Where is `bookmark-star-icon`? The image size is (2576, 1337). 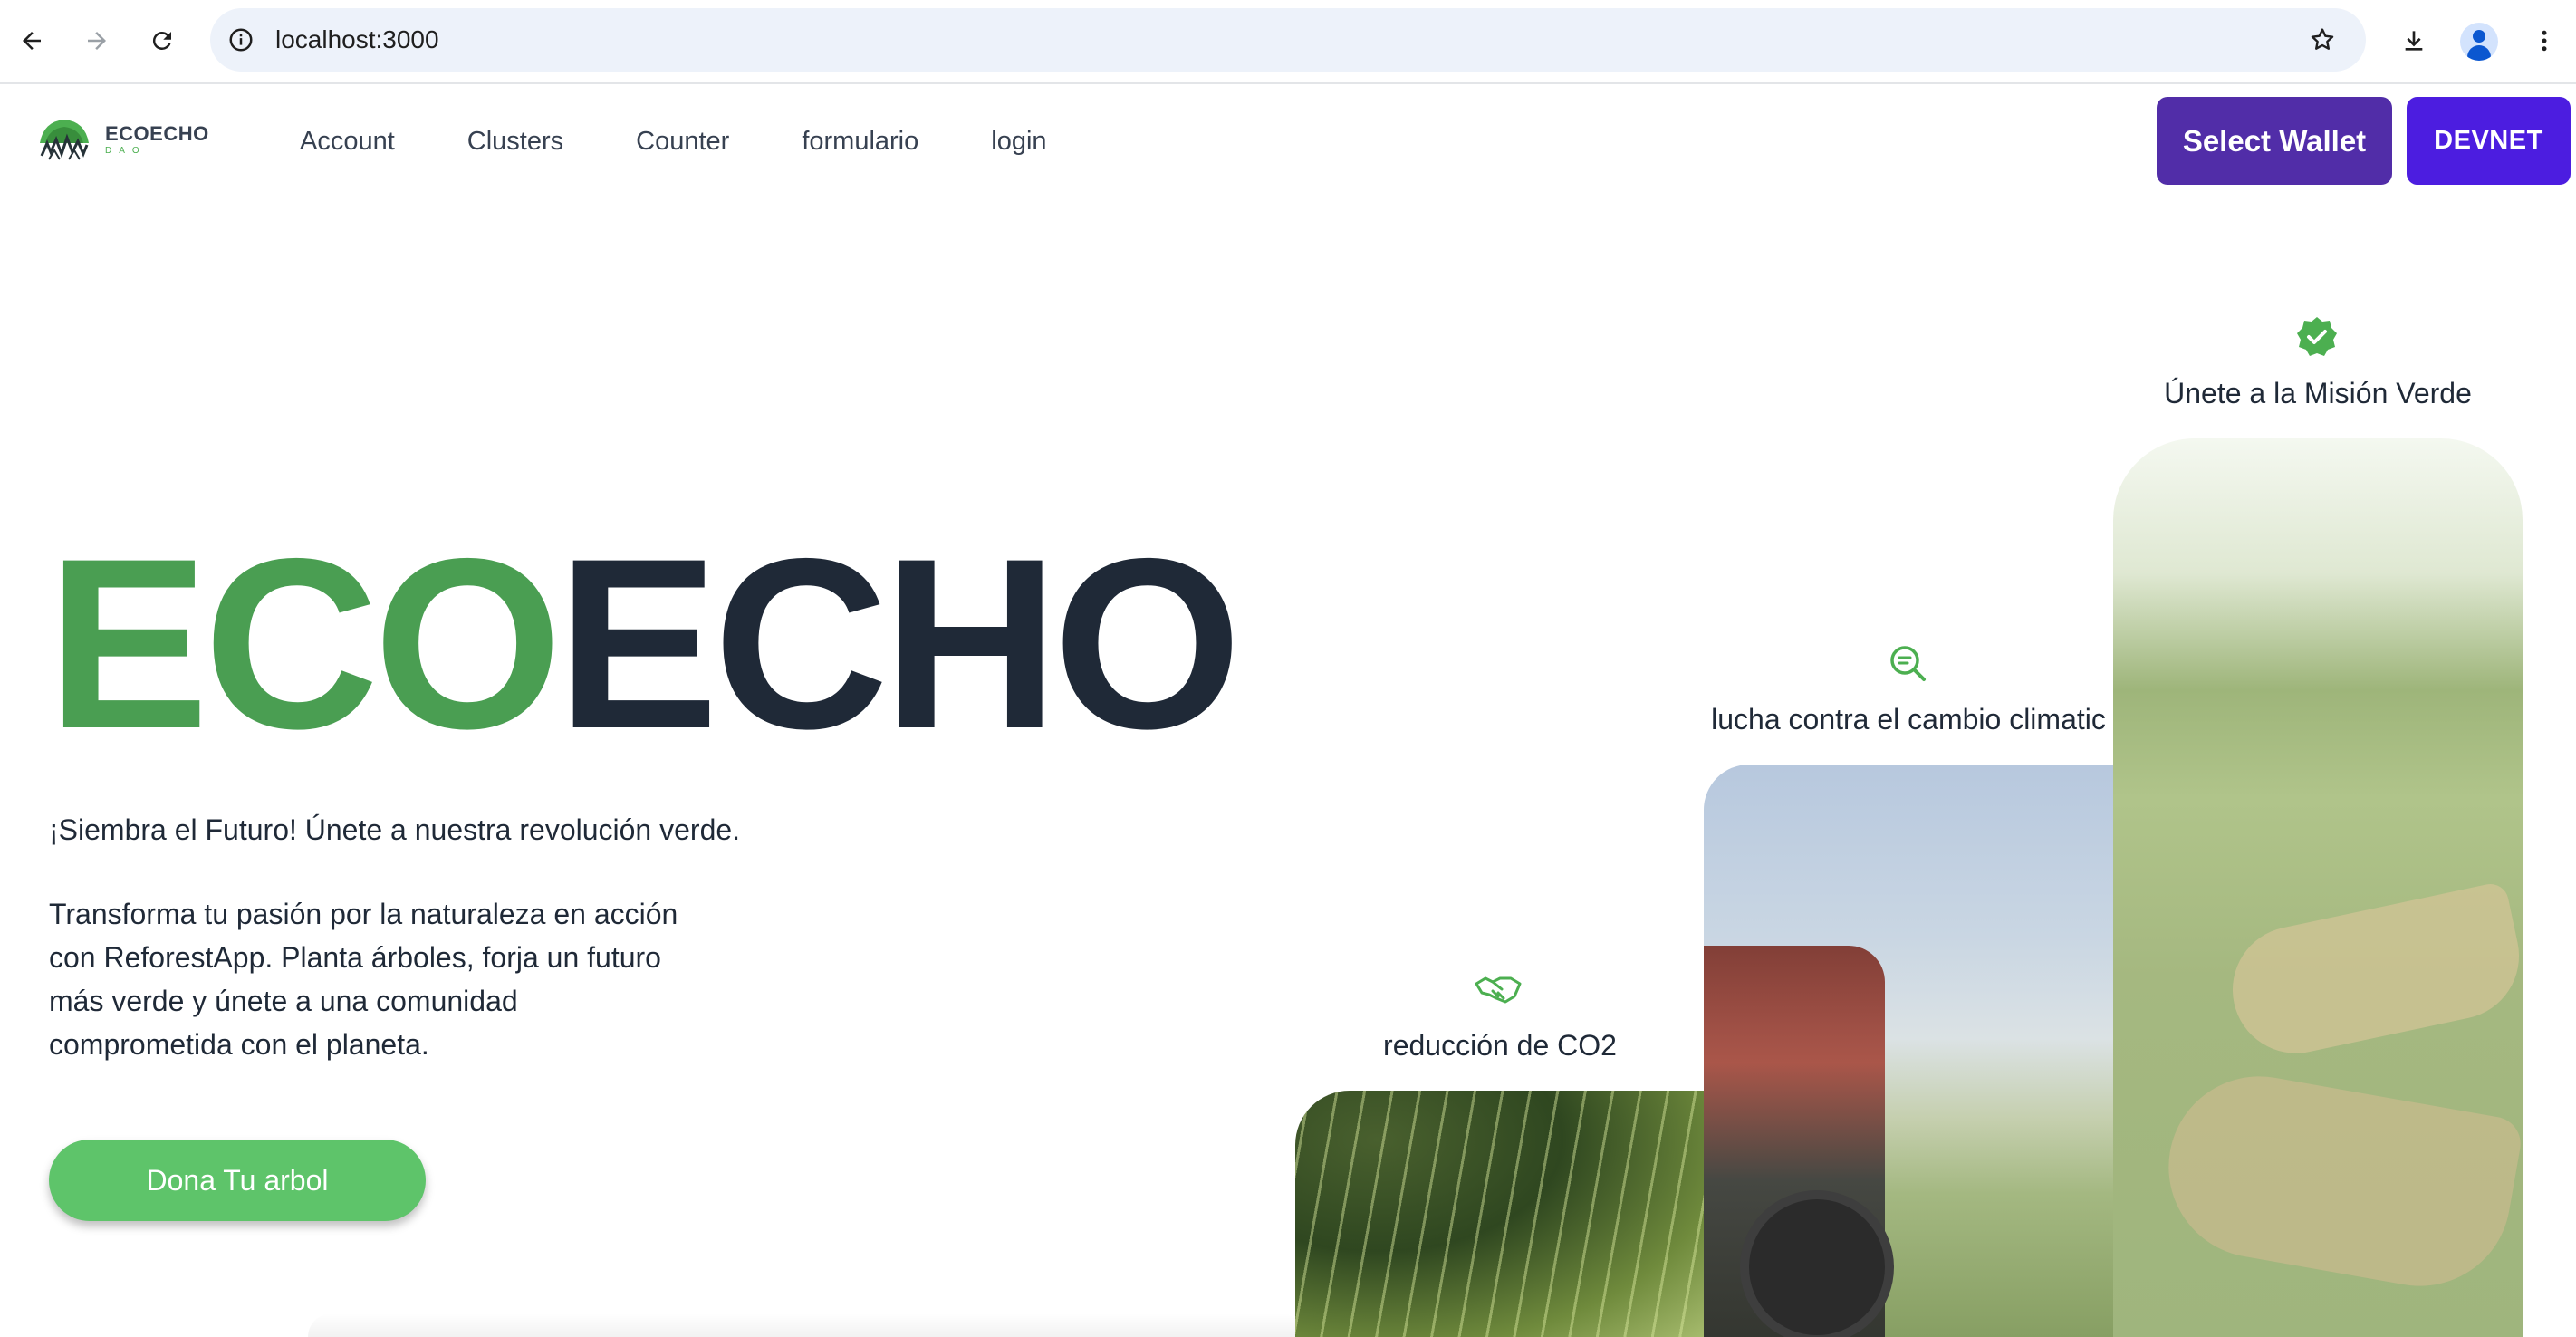
bookmark-star-icon is located at coordinates (2322, 40).